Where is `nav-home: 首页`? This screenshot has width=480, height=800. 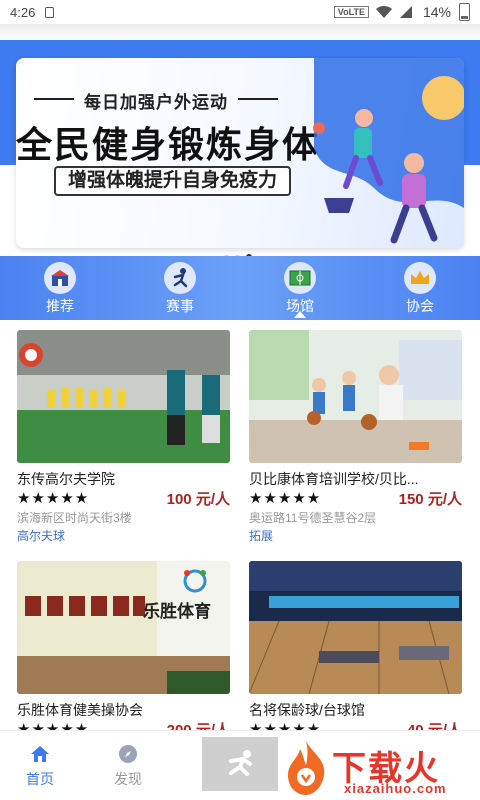
nav-home: 首页 is located at coordinates (40, 766).